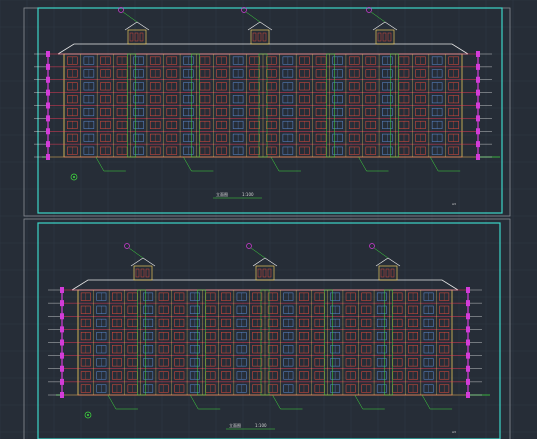 The height and width of the screenshot is (439, 537). I want to click on sheet-top-title: 立面图, so click(222, 194).